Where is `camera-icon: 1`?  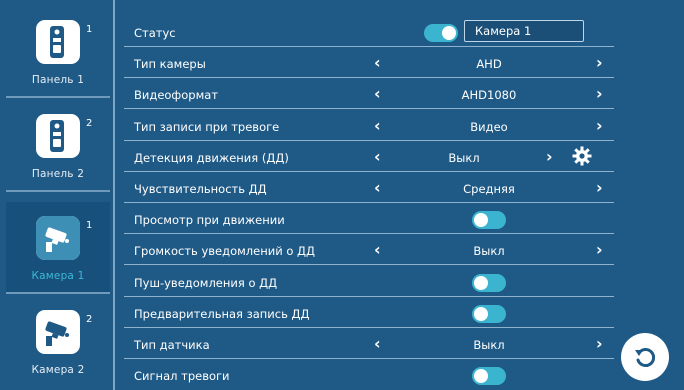 camera-icon: 1 is located at coordinates (64, 238).